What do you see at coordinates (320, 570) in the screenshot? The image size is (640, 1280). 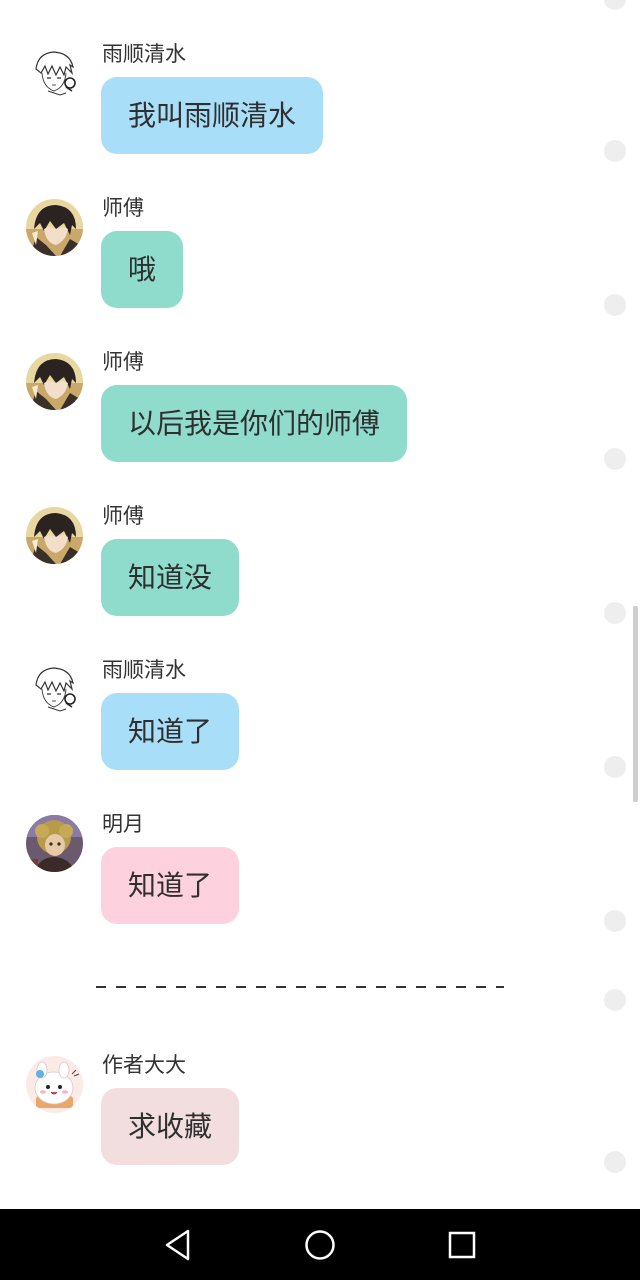 I see `chat-message: 师傅 知道没` at bounding box center [320, 570].